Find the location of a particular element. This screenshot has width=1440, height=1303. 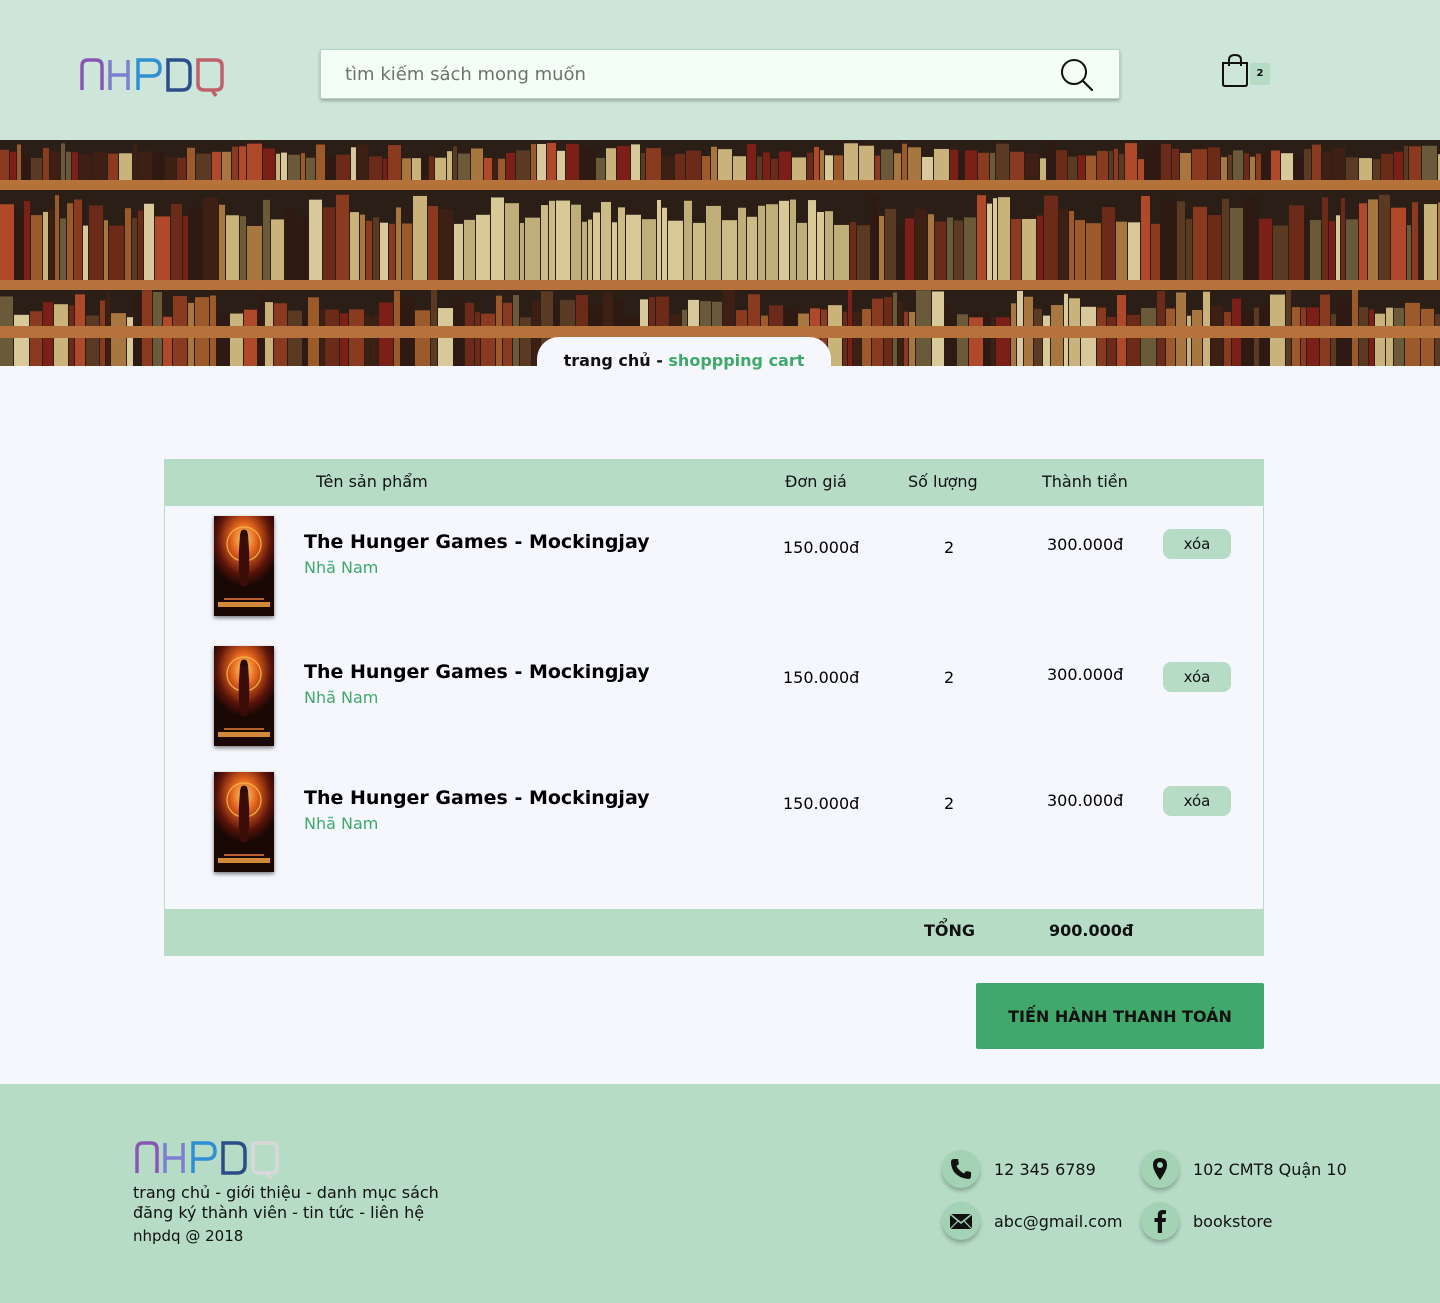

contact-address: 102 CMT8 Quận 10 is located at coordinates (1270, 1169).